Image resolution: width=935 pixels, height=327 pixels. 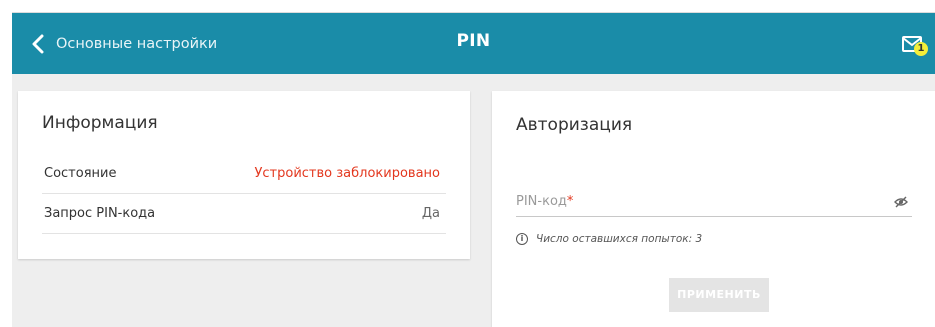 I want to click on pin-request-value: Да, so click(x=430, y=213).